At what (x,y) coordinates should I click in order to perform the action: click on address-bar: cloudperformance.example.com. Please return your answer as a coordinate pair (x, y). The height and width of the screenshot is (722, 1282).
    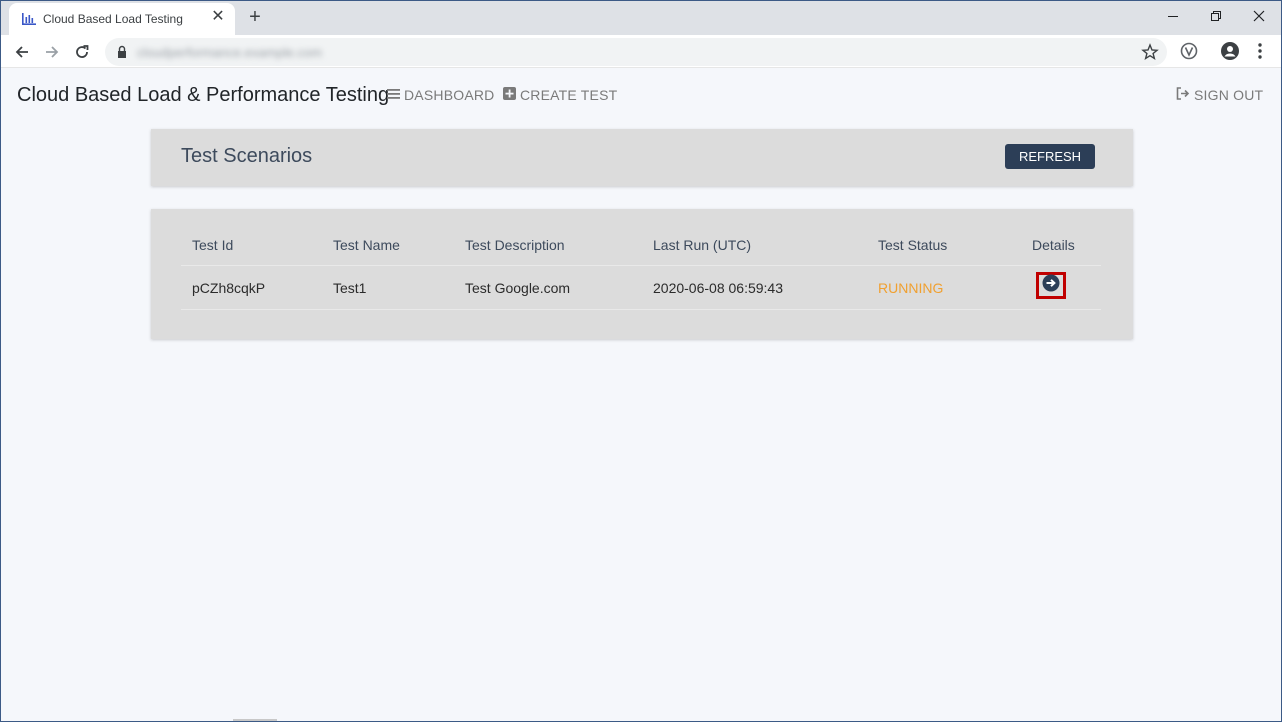
    Looking at the image, I should click on (636, 52).